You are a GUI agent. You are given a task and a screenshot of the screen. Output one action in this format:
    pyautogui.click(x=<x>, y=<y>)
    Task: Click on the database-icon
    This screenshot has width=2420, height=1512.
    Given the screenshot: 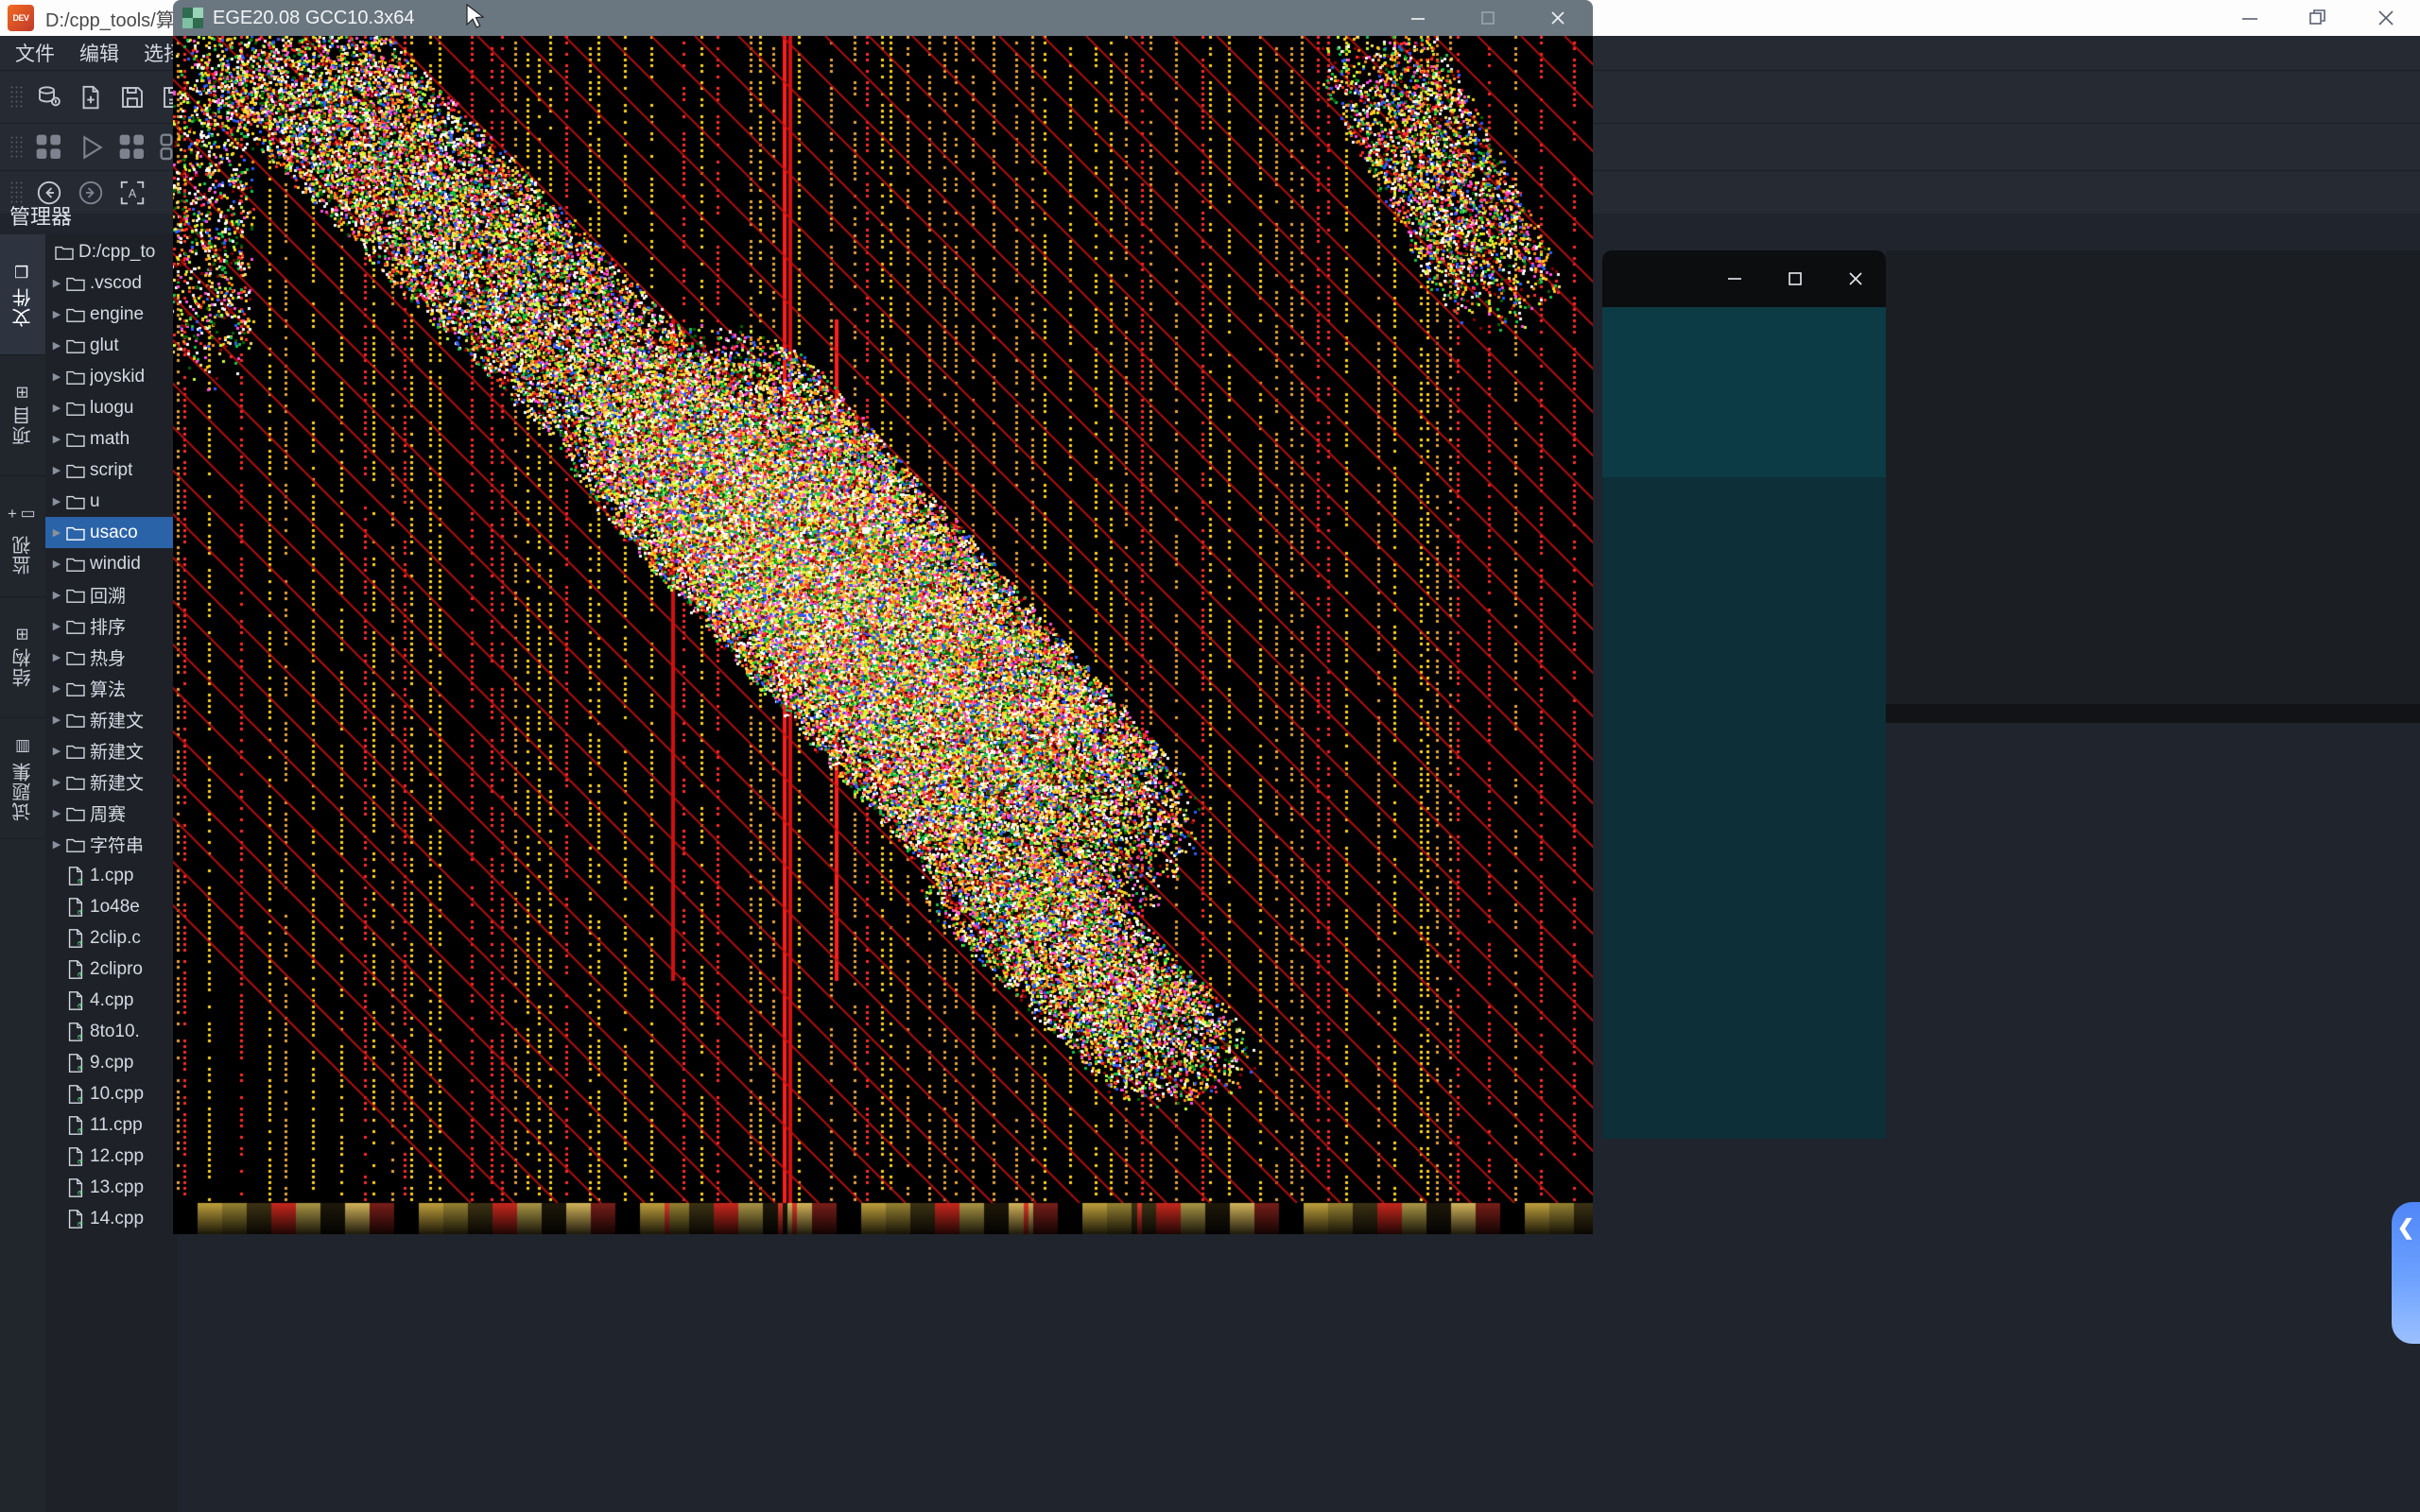 What is the action you would take?
    pyautogui.click(x=49, y=97)
    